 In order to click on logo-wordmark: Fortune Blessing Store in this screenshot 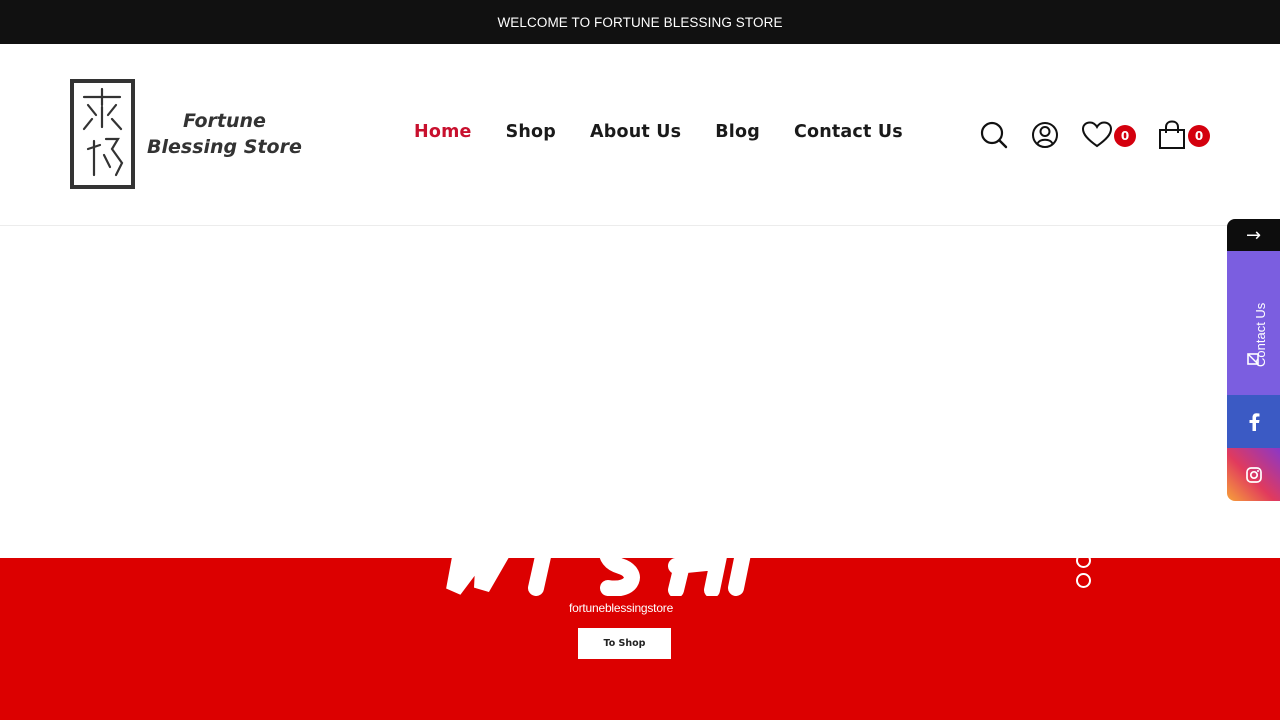, I will do `click(224, 134)`.